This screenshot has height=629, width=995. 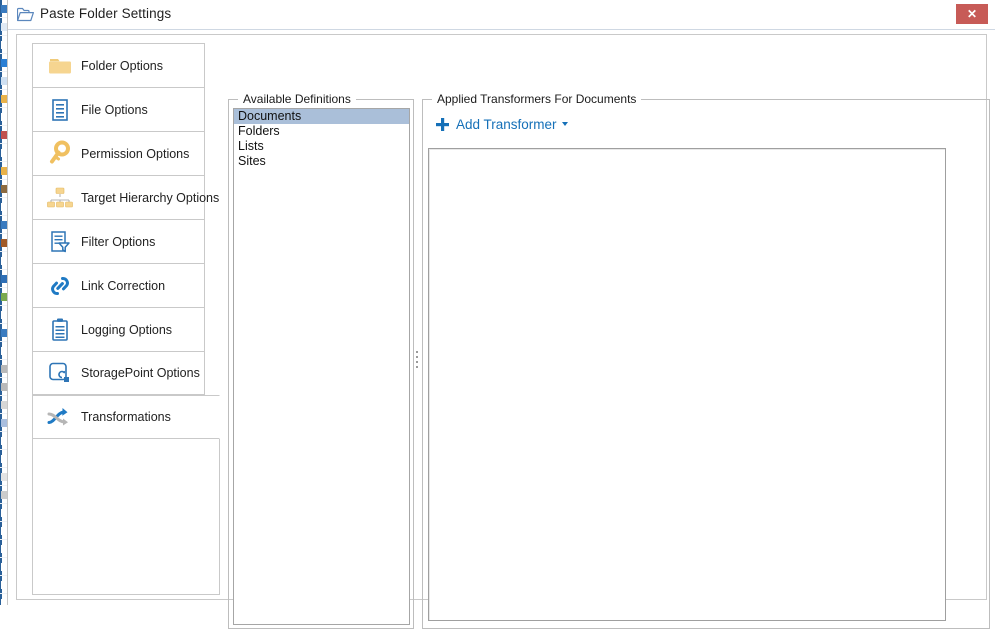 What do you see at coordinates (321, 116) in the screenshot?
I see `list-item: Documents` at bounding box center [321, 116].